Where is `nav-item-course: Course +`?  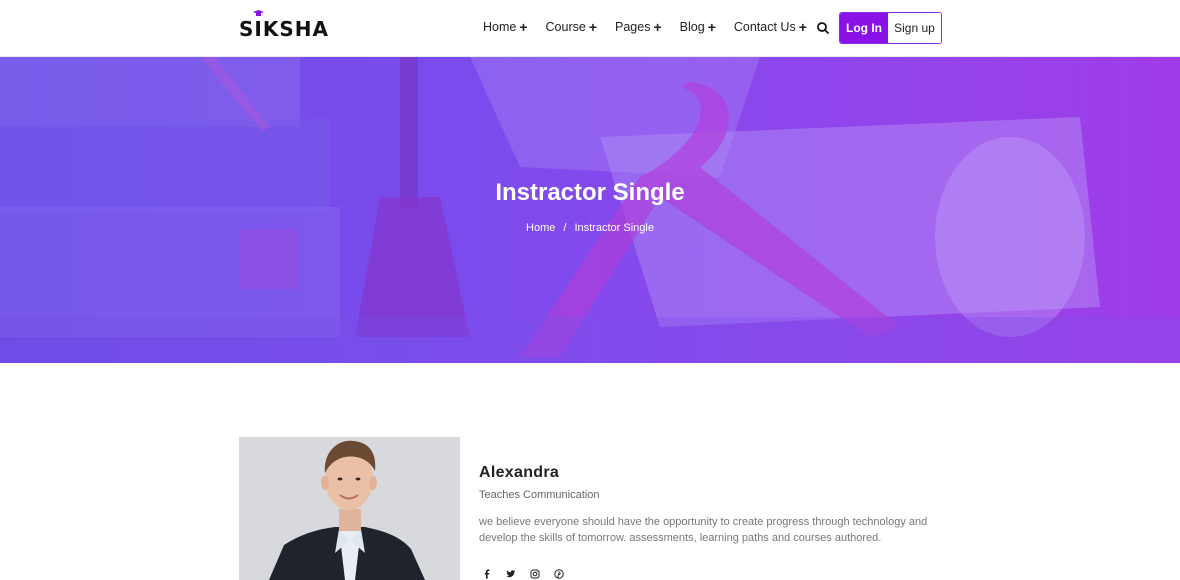 nav-item-course: Course + is located at coordinates (571, 27).